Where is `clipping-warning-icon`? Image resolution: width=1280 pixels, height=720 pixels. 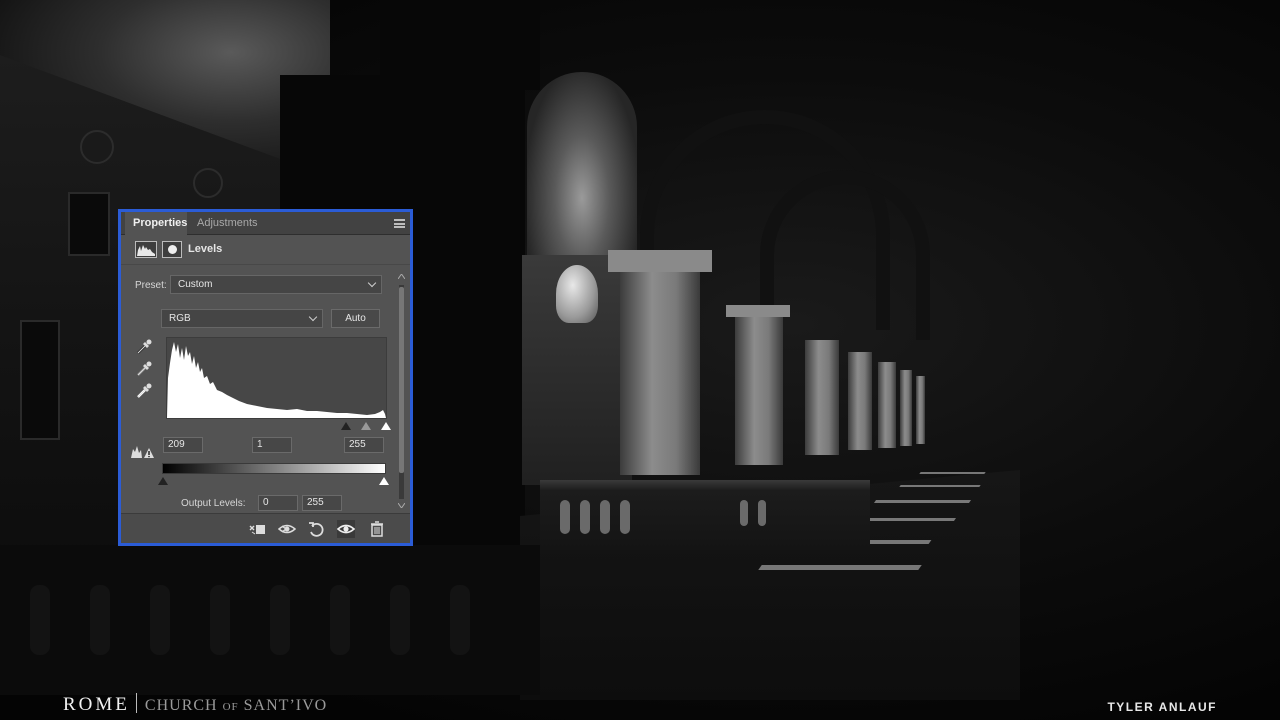 clipping-warning-icon is located at coordinates (142, 452).